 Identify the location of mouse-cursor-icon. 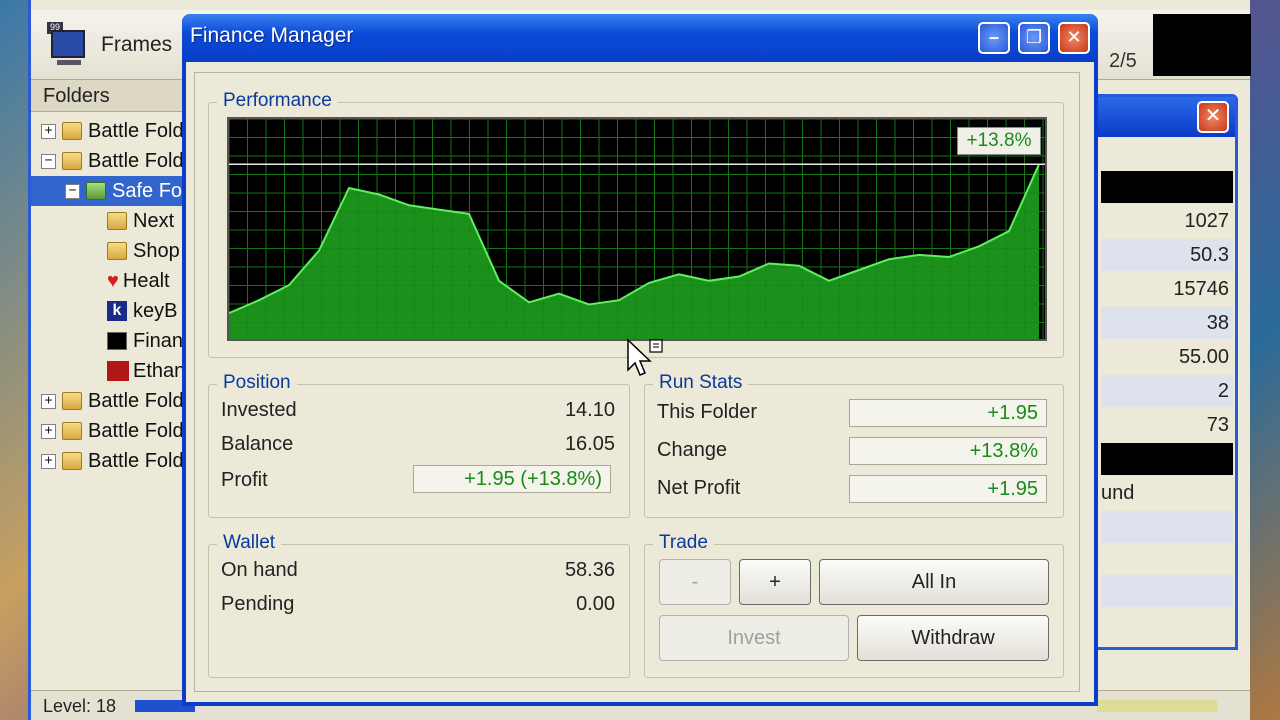
(645, 357).